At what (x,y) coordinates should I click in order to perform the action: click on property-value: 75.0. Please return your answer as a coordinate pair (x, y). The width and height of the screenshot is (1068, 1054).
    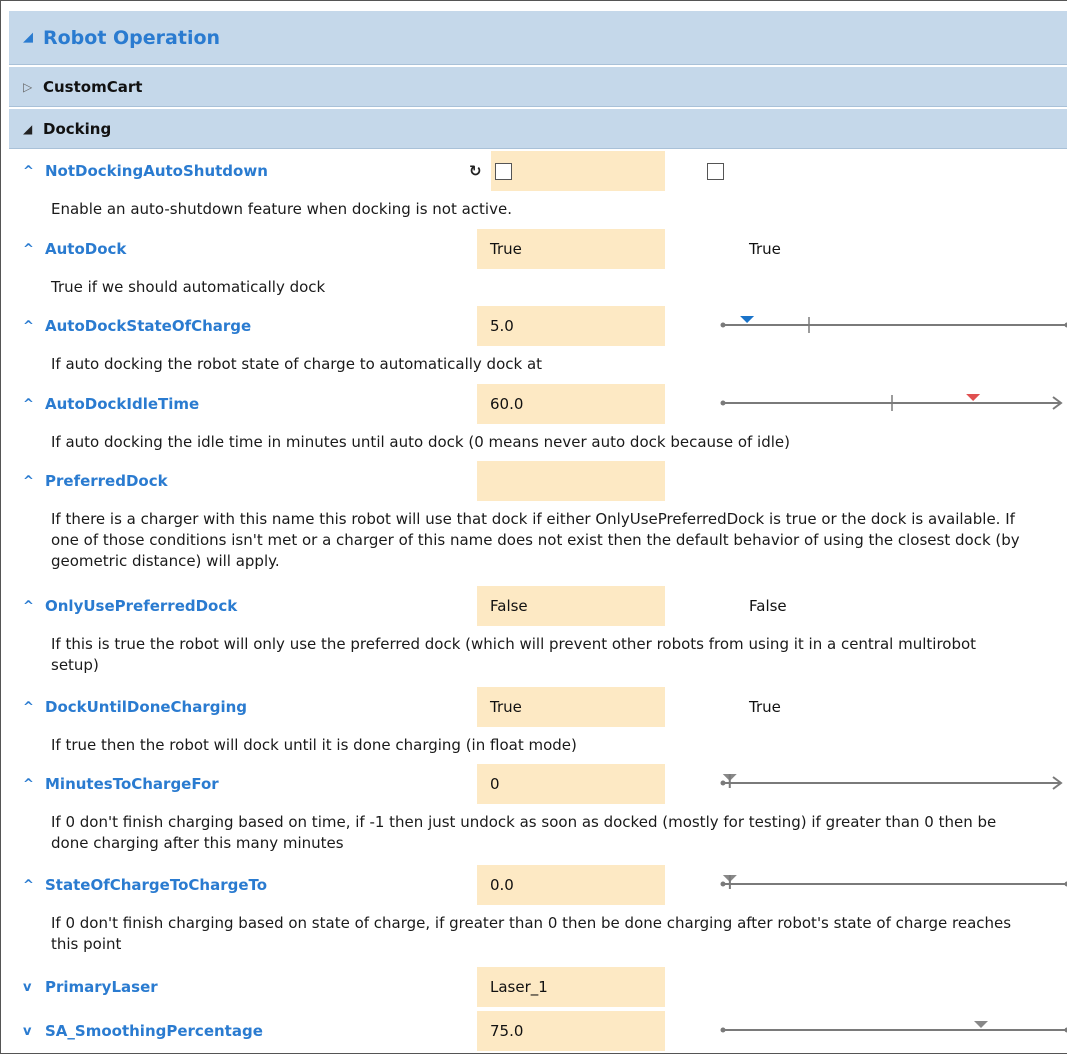
    Looking at the image, I should click on (571, 1031).